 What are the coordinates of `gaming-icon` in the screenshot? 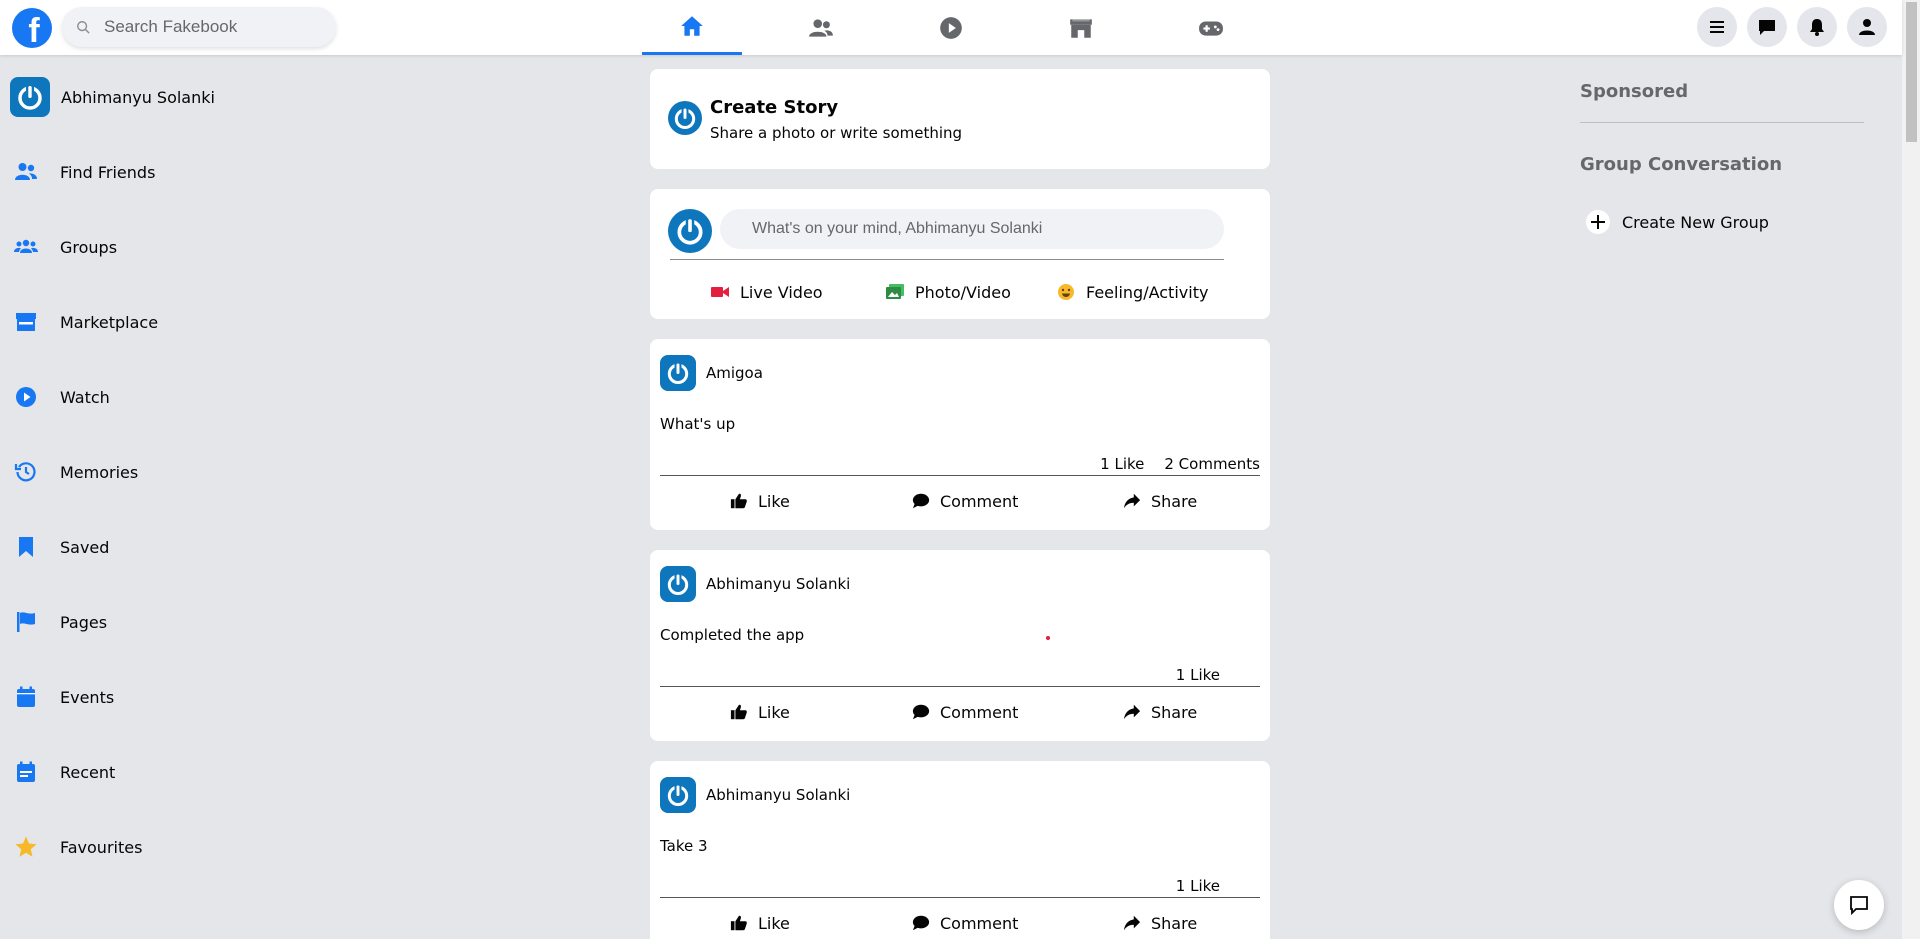 It's located at (1211, 28).